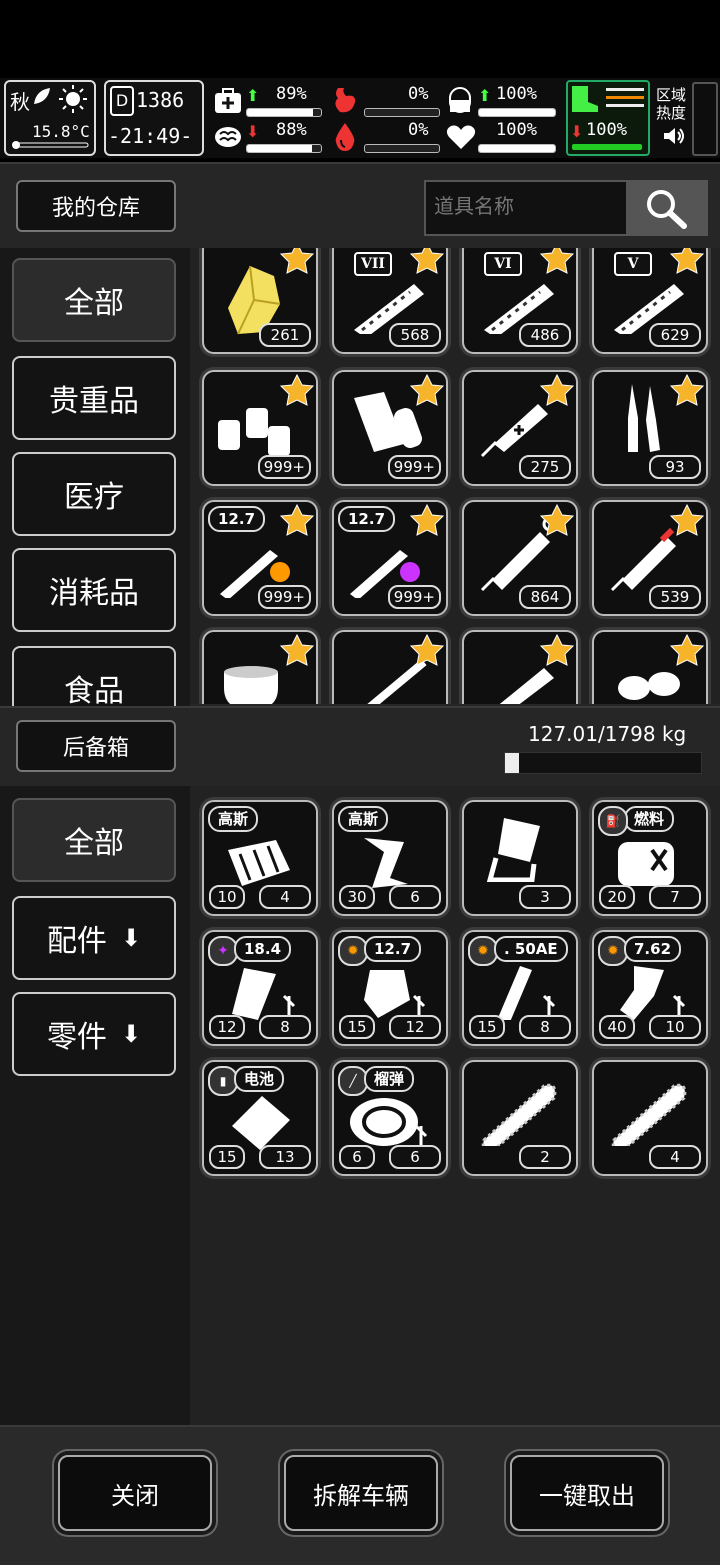 The height and width of the screenshot is (1565, 720). I want to click on fuel-tag: 燃料, so click(649, 819).